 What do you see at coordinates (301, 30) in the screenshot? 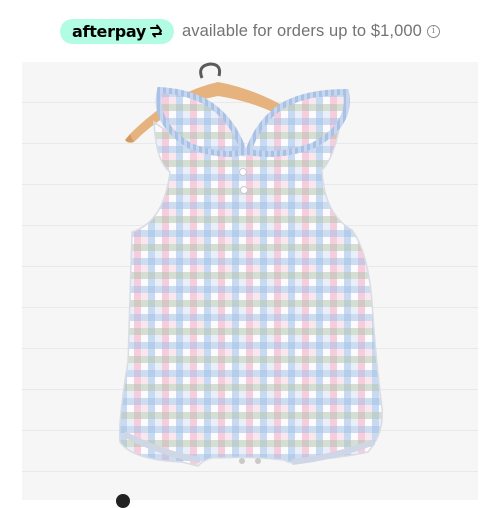
I see `afterpay-message: available for orders up to $1,000` at bounding box center [301, 30].